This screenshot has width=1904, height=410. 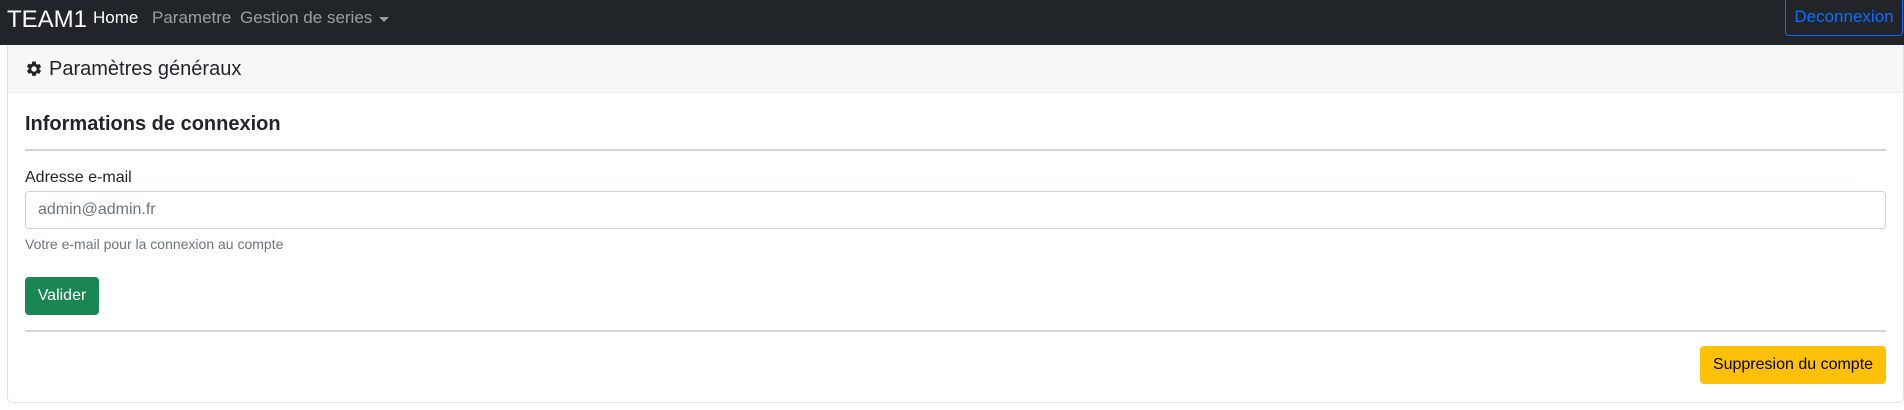 What do you see at coordinates (191, 18) in the screenshot?
I see `nav-parametre-link: Parametre` at bounding box center [191, 18].